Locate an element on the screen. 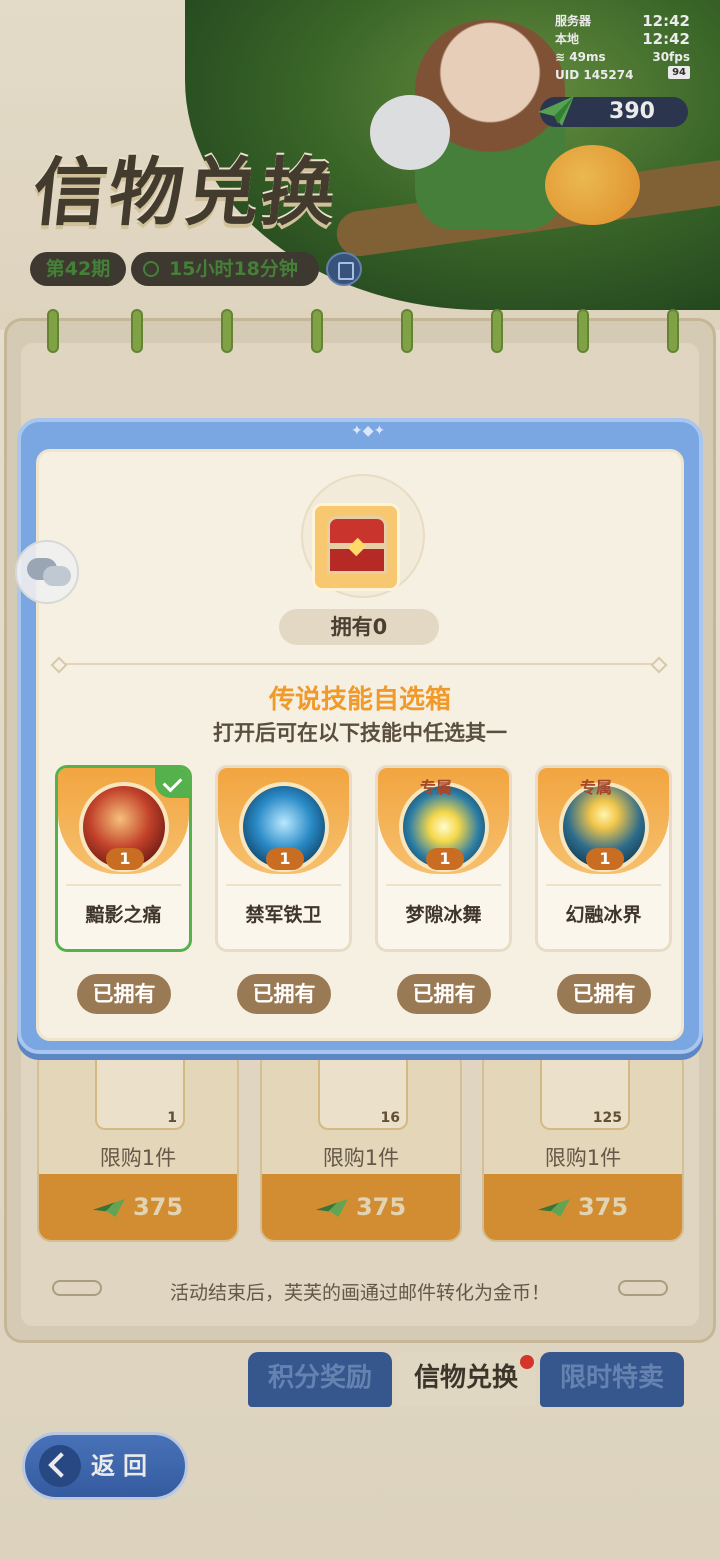 Image resolution: width=720 pixels, height=1560 pixels. skill-name: 幻融冰界 is located at coordinates (603, 915).